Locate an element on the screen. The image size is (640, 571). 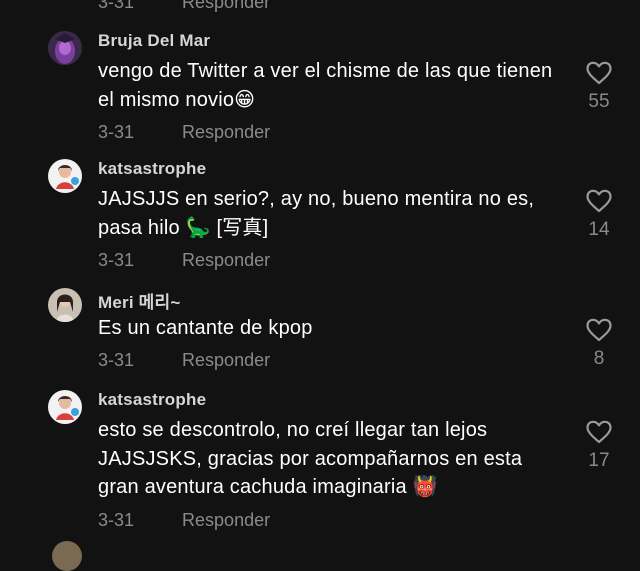
like-count: 14 is located at coordinates (599, 229).